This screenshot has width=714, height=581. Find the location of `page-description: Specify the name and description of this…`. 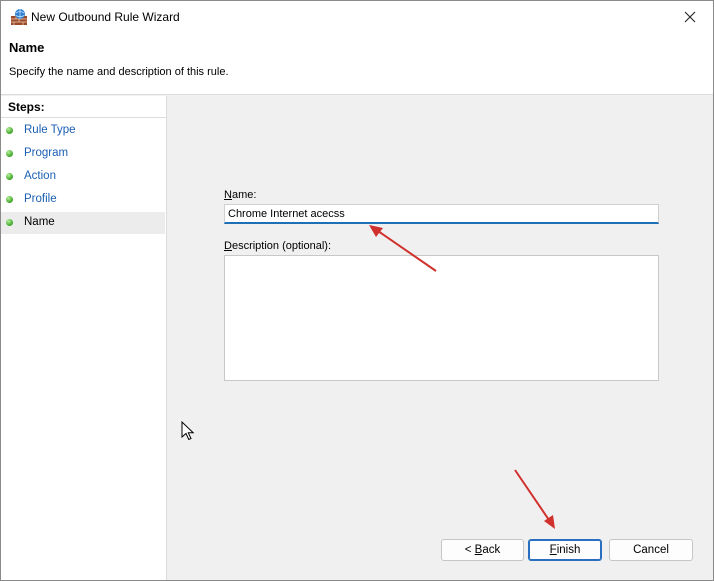

page-description: Specify the name and description of this… is located at coordinates (119, 72).